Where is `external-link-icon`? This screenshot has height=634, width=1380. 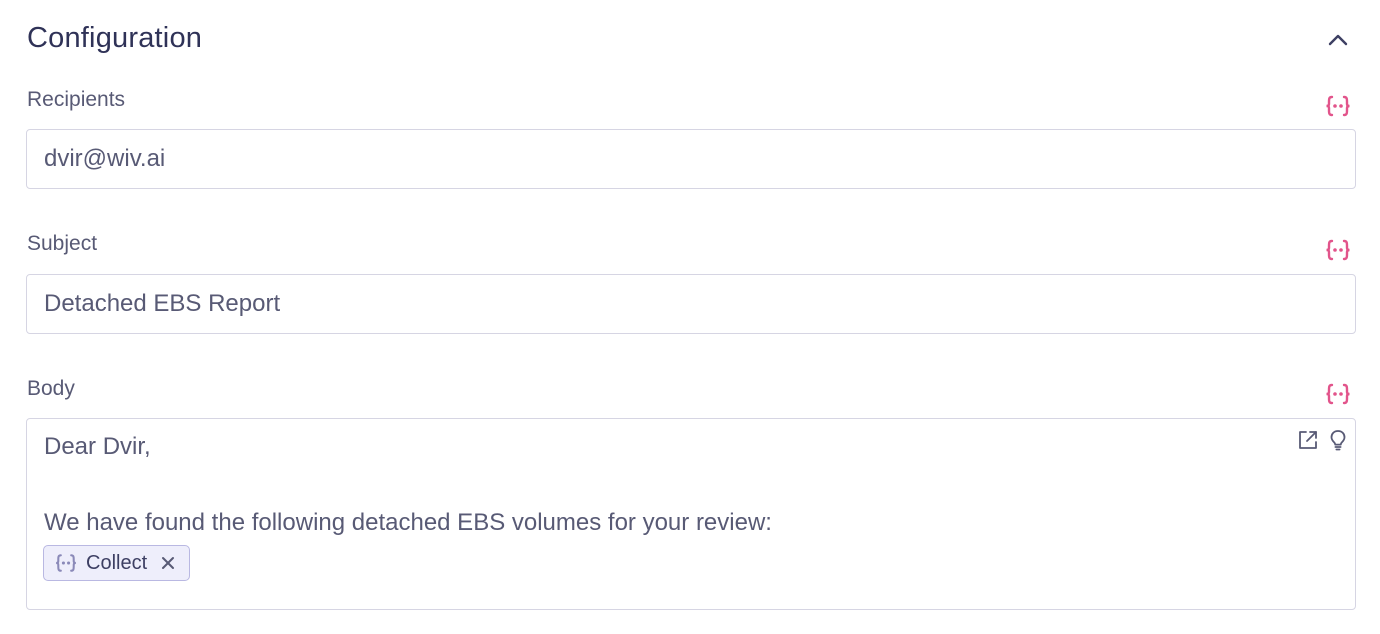 external-link-icon is located at coordinates (1308, 440).